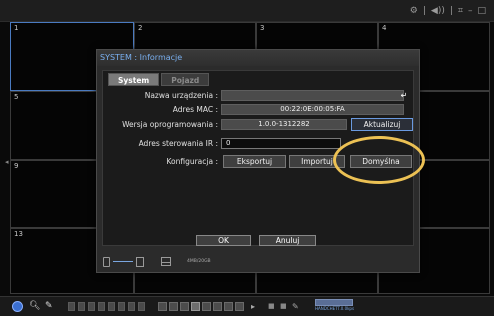 This screenshot has height=316, width=494. What do you see at coordinates (16, 28) in the screenshot?
I see `cell-number: 1` at bounding box center [16, 28].